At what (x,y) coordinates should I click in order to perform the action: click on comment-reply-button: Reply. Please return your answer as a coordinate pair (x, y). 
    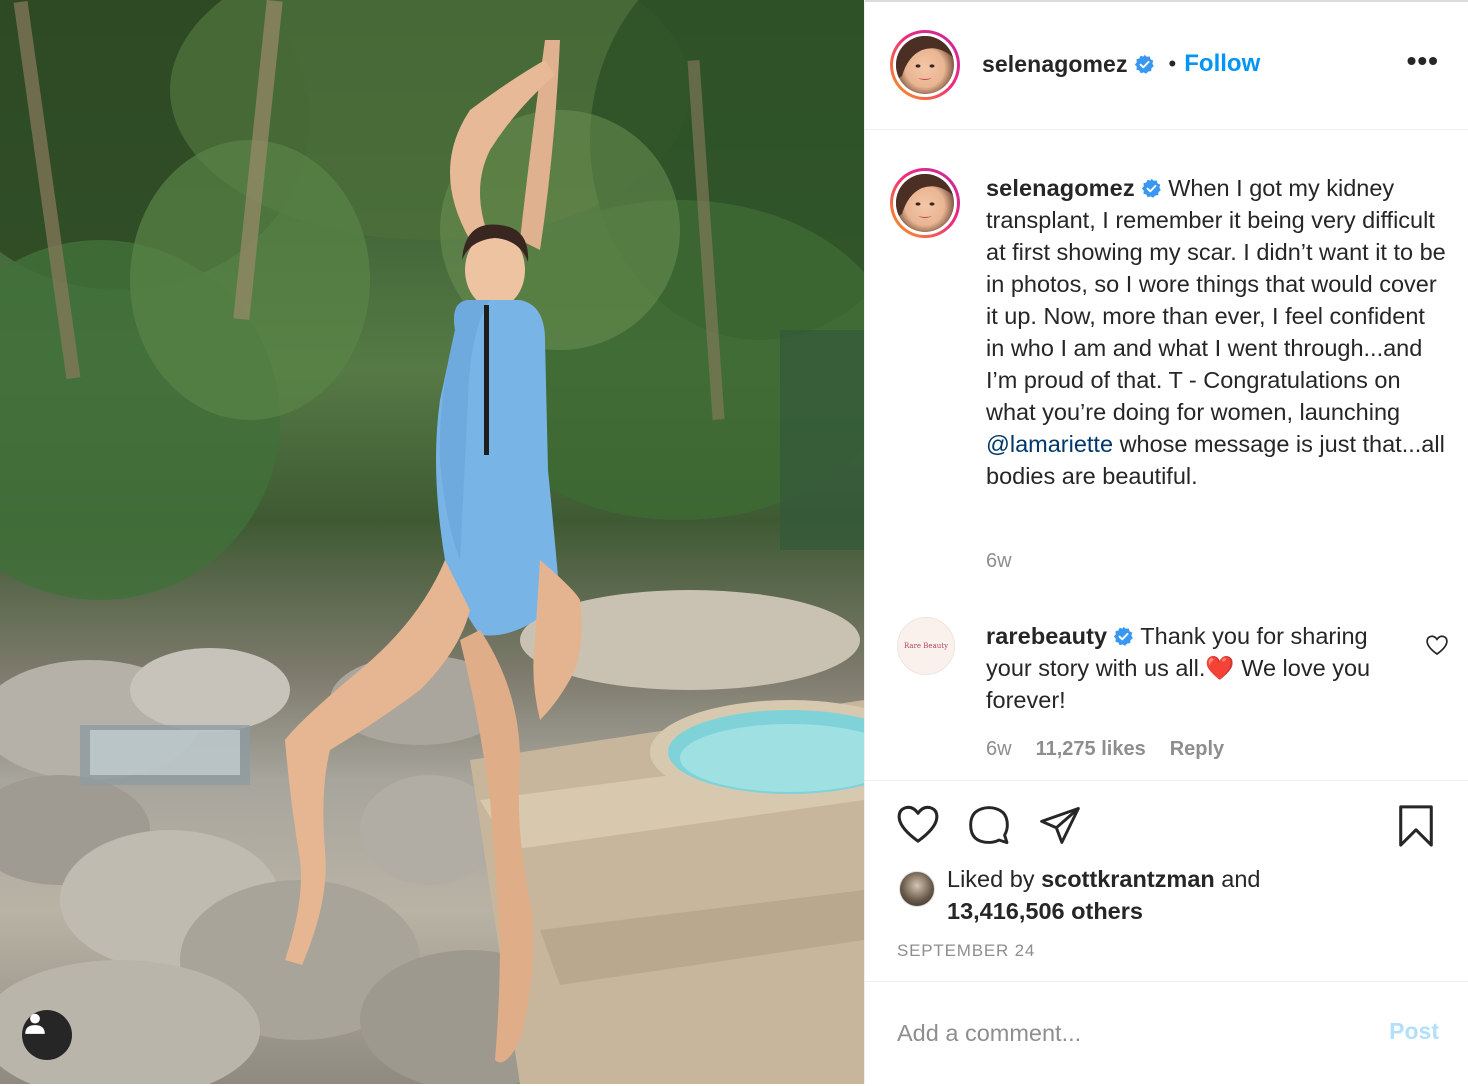
    Looking at the image, I should click on (1197, 749).